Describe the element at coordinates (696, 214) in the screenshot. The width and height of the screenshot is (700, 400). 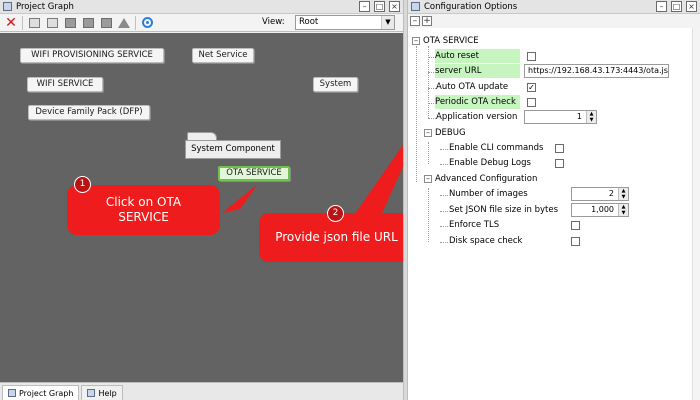
I see `configuration-scrollbar` at that location.